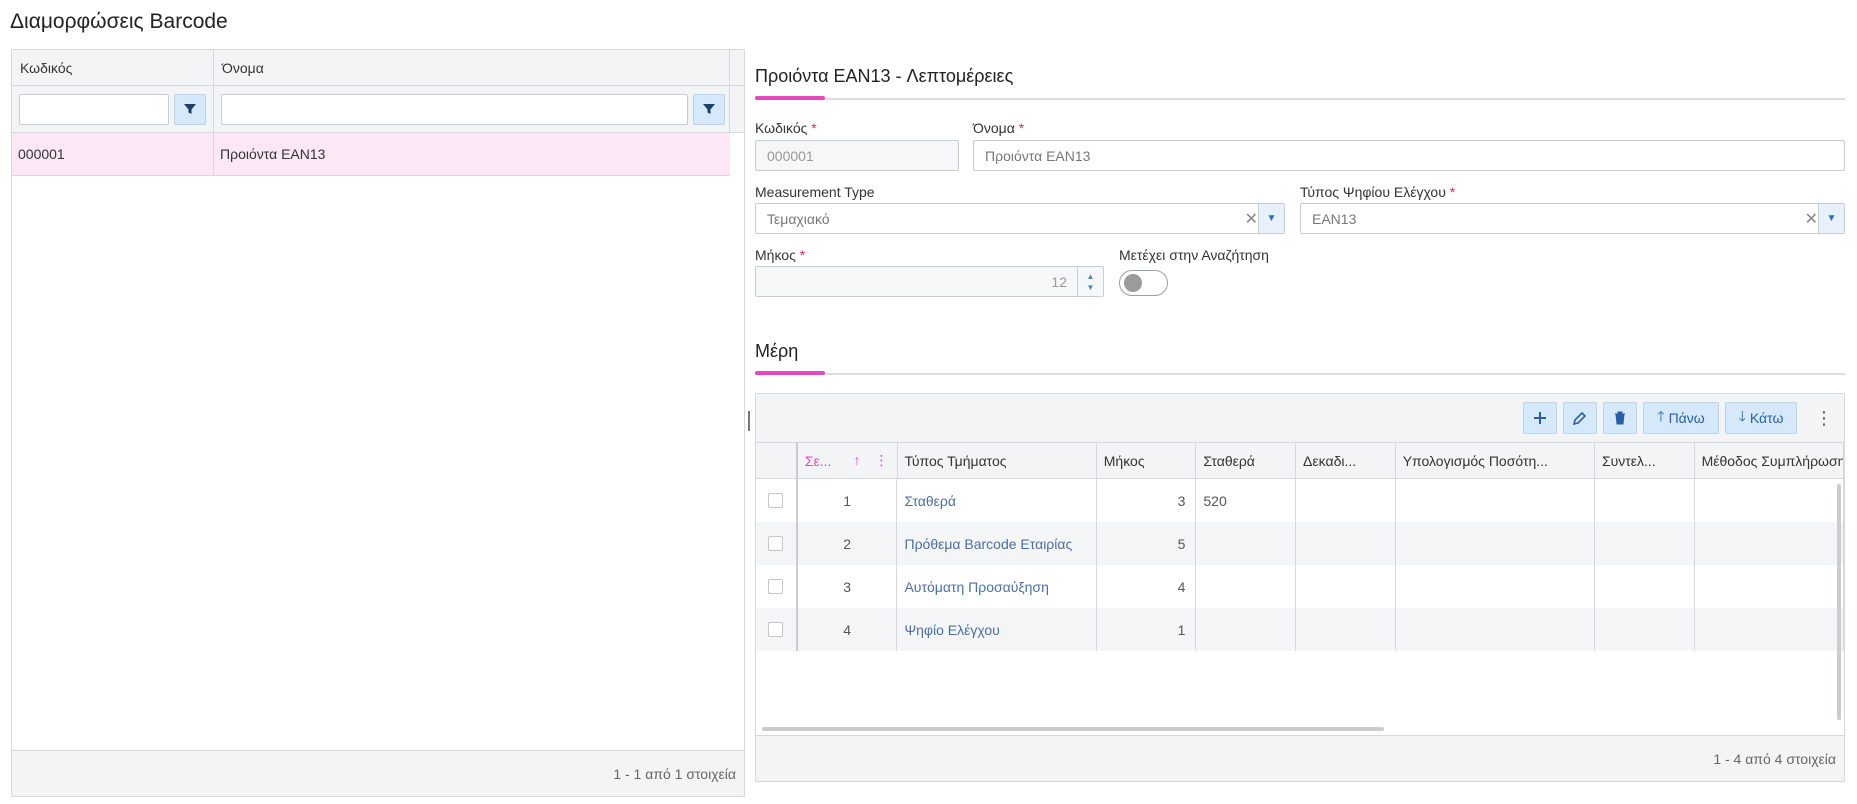 The image size is (1857, 804). What do you see at coordinates (113, 154) in the screenshot?
I see `row-code: 000001` at bounding box center [113, 154].